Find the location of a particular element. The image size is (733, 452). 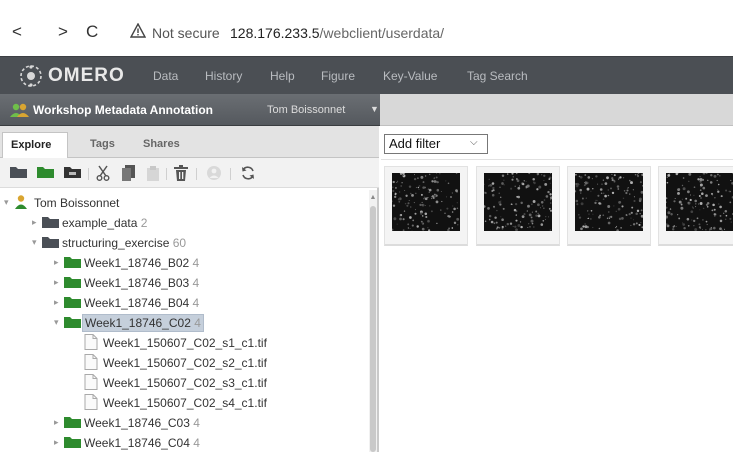

tree-item-dataset: ▸ Week1_18746_B04 4 is located at coordinates (184, 304).